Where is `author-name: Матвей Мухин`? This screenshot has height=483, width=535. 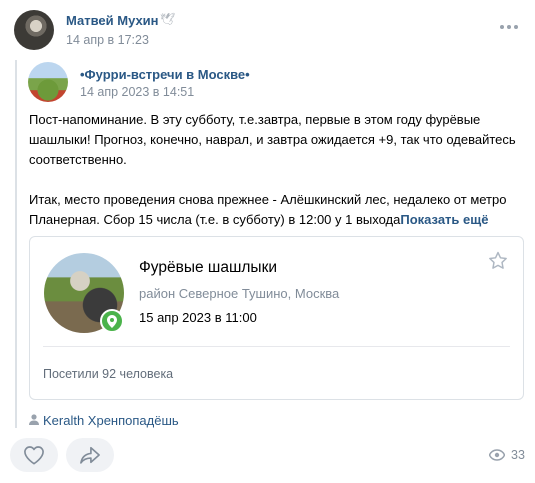
author-name: Матвей Мухин is located at coordinates (112, 20).